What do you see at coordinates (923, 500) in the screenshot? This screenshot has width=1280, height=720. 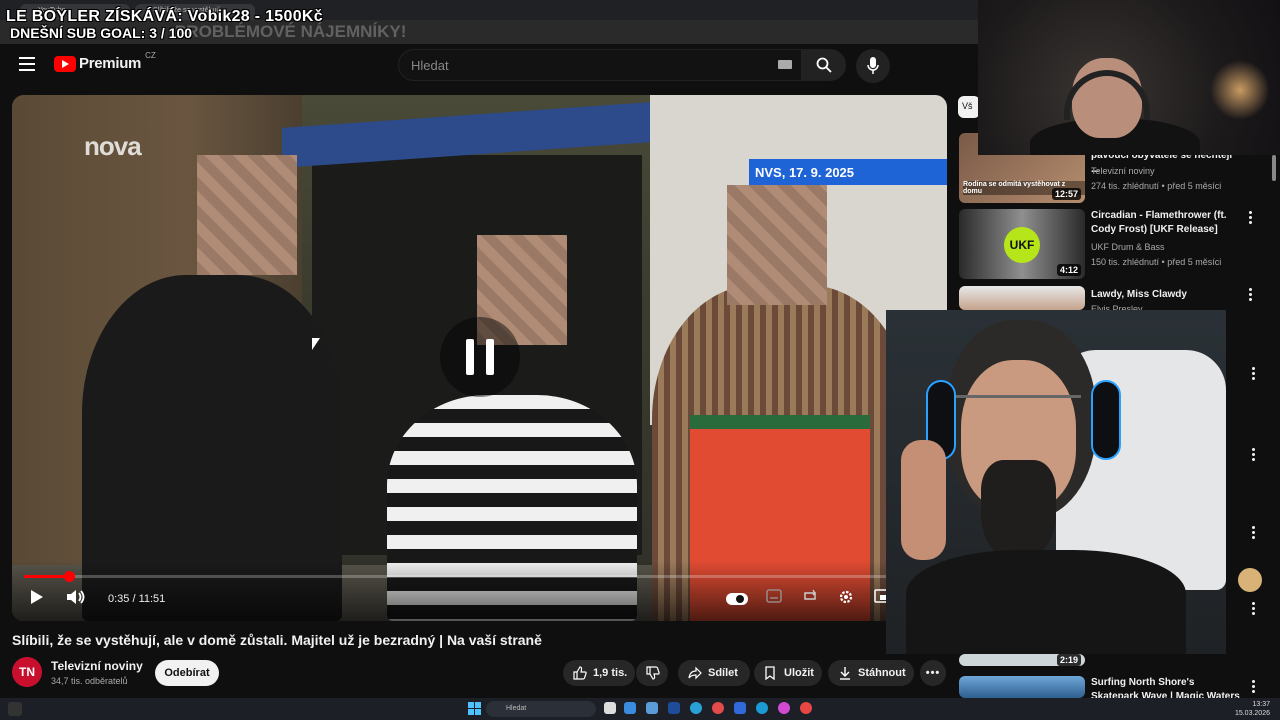 I see `streamer-hand` at bounding box center [923, 500].